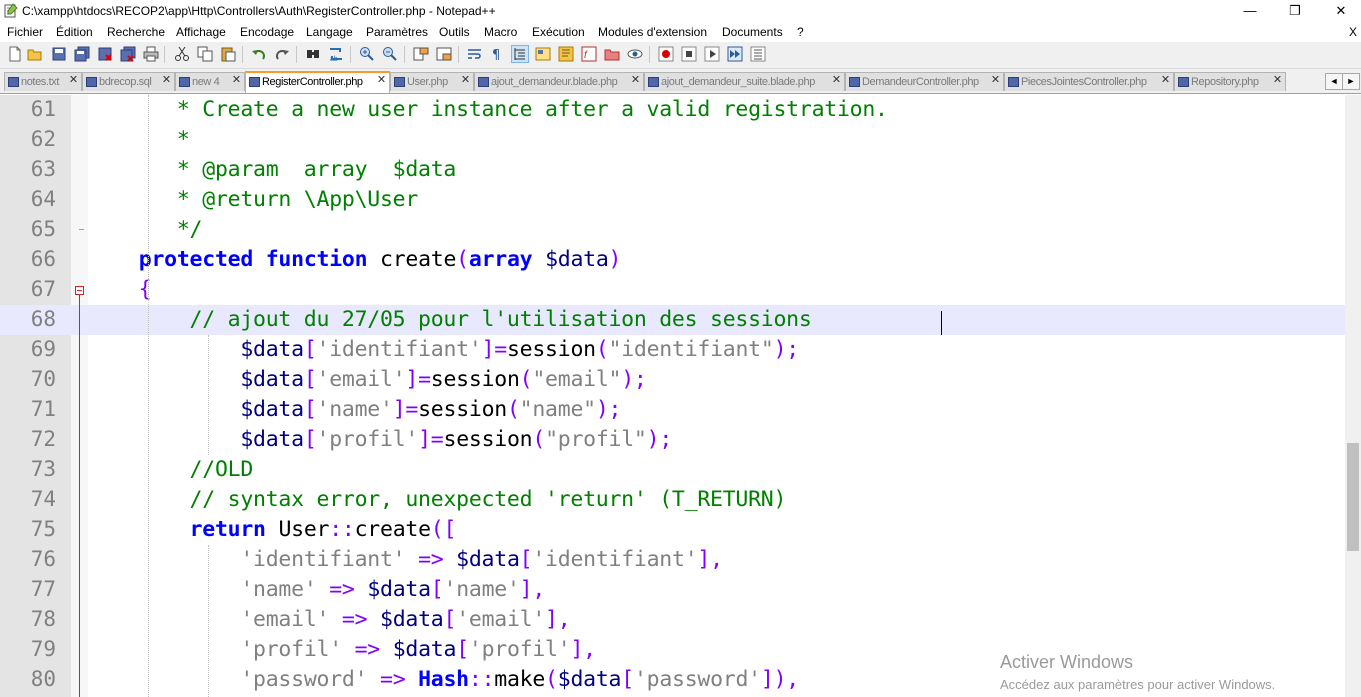 The image size is (1361, 697). What do you see at coordinates (43, 319) in the screenshot?
I see `line-number: 68` at bounding box center [43, 319].